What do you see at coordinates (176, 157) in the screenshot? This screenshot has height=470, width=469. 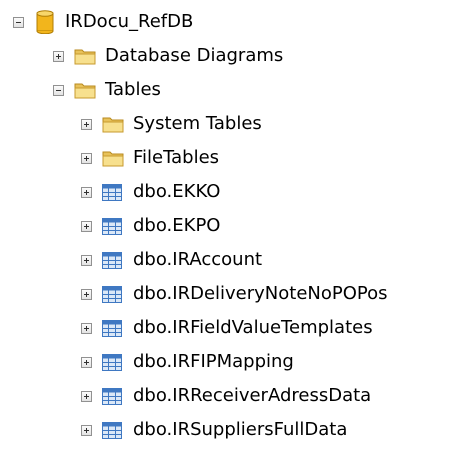 I see `tree-node-label: FileTables` at bounding box center [176, 157].